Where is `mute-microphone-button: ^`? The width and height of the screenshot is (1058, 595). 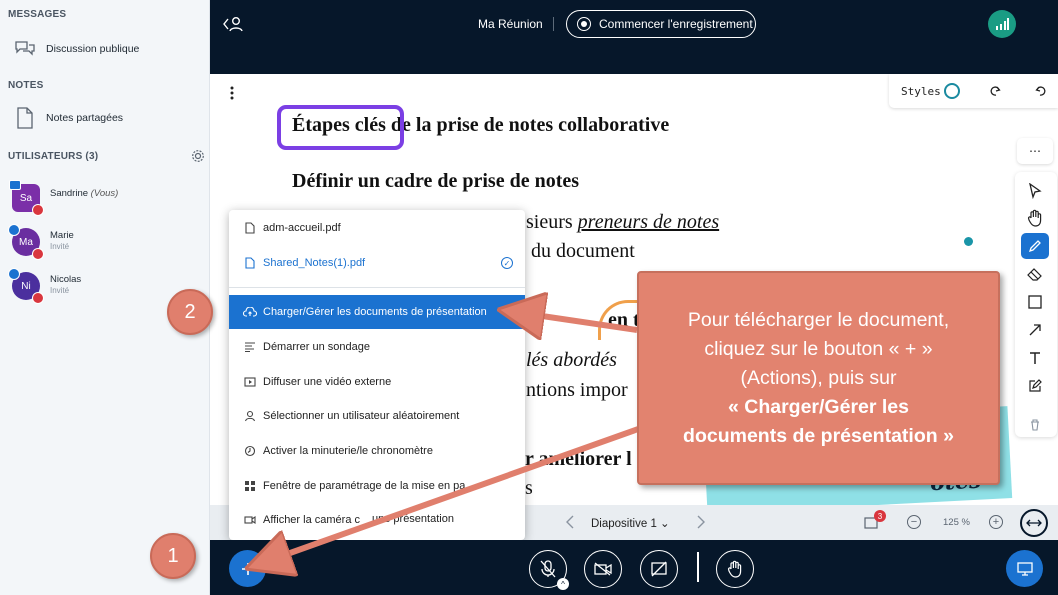 mute-microphone-button: ^ is located at coordinates (549, 570).